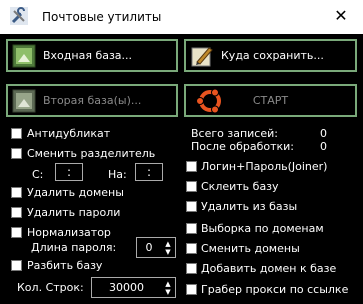 The height and width of the screenshot is (304, 363). I want to click on title-bar: Почтовые утилиты ✕, so click(181, 17).